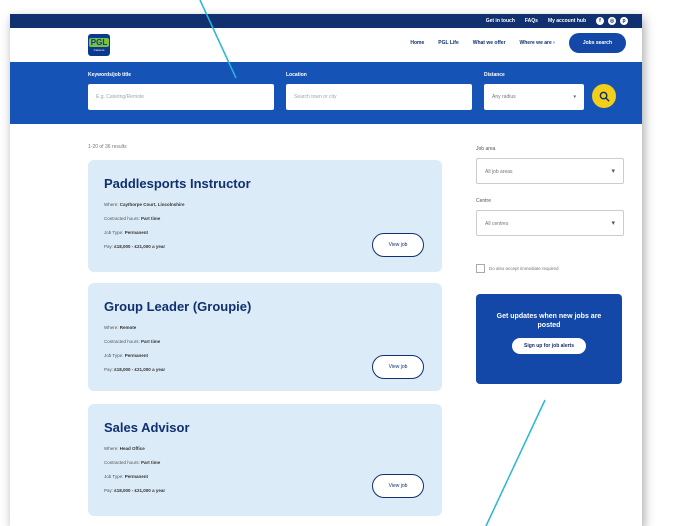 The height and width of the screenshot is (526, 692). What do you see at coordinates (480, 268) in the screenshot?
I see `checkbox` at bounding box center [480, 268].